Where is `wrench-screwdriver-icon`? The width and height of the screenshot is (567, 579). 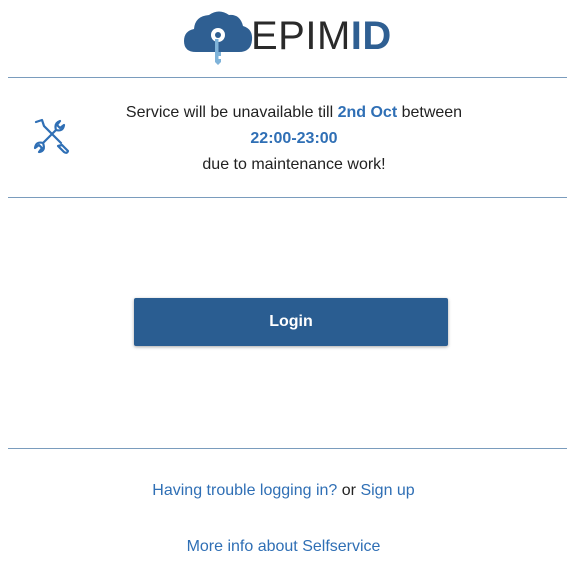
wrench-screwdriver-icon is located at coordinates (51, 136).